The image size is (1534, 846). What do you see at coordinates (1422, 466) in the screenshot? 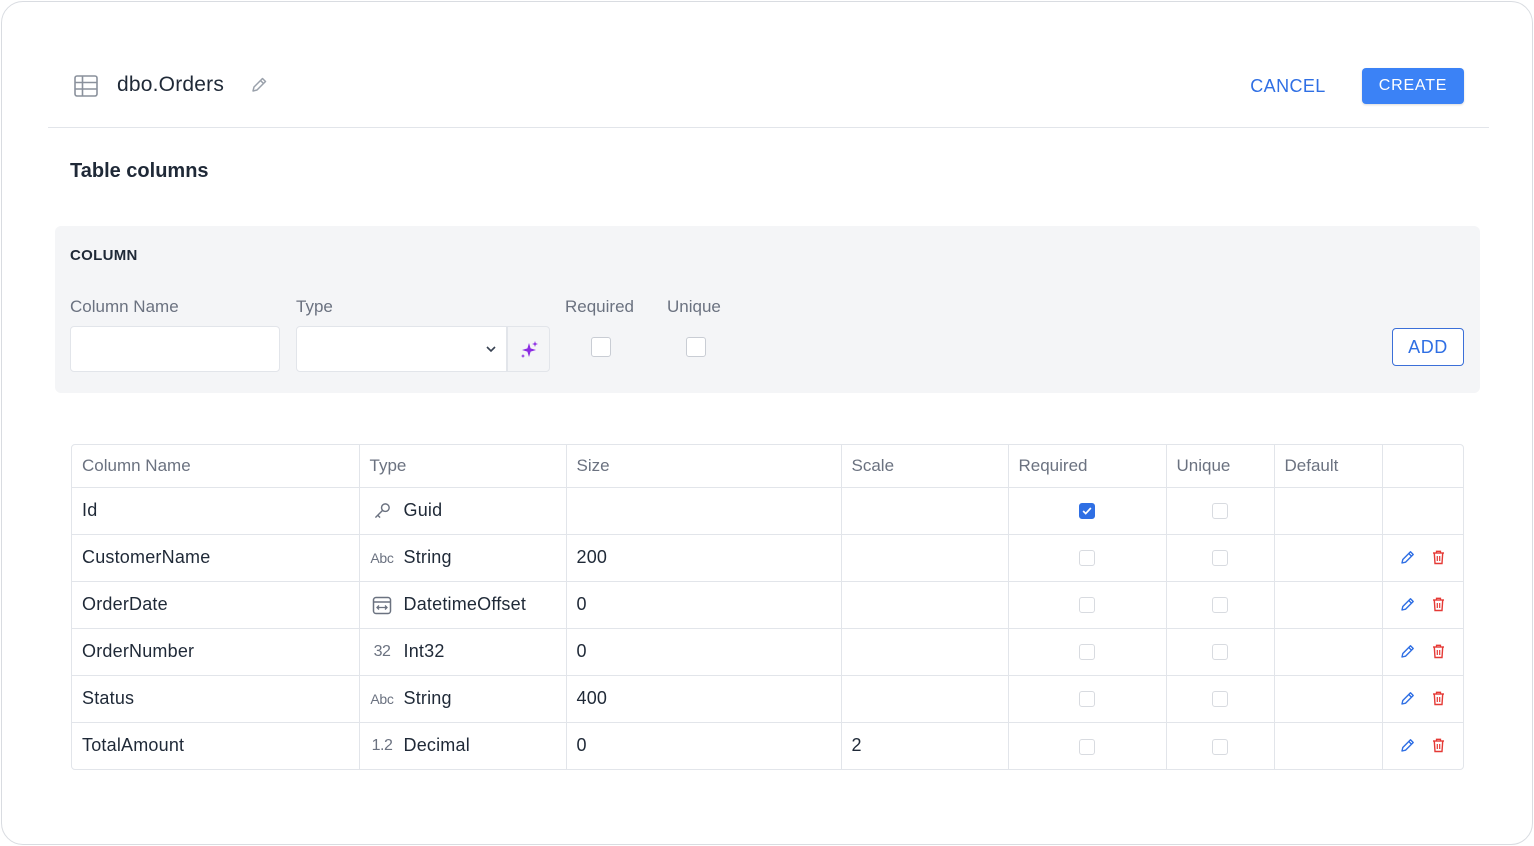
I see `header-actions` at bounding box center [1422, 466].